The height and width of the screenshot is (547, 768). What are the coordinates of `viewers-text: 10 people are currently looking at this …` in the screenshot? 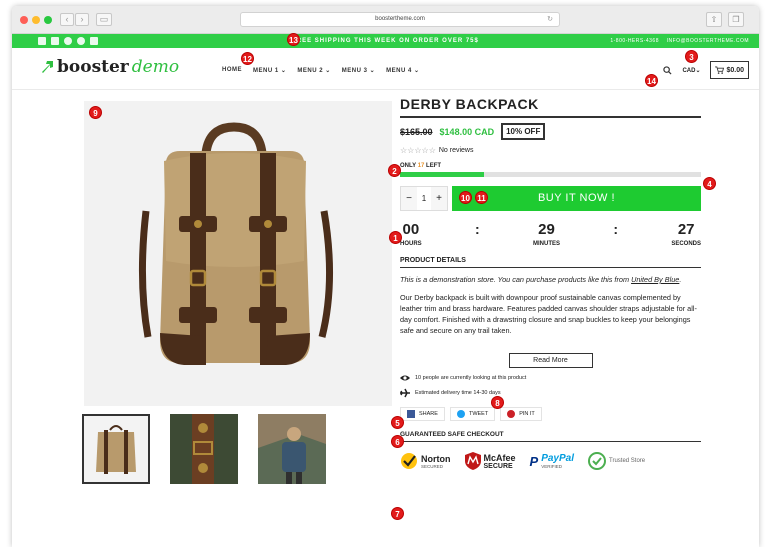 It's located at (471, 378).